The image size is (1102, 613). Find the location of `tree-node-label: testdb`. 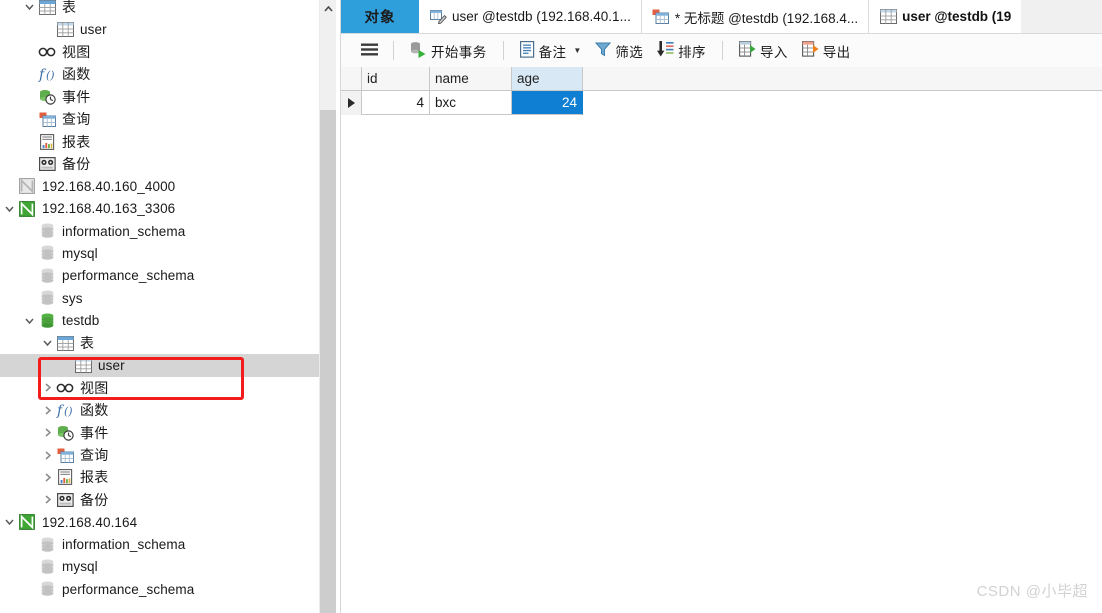

tree-node-label: testdb is located at coordinates (81, 321).